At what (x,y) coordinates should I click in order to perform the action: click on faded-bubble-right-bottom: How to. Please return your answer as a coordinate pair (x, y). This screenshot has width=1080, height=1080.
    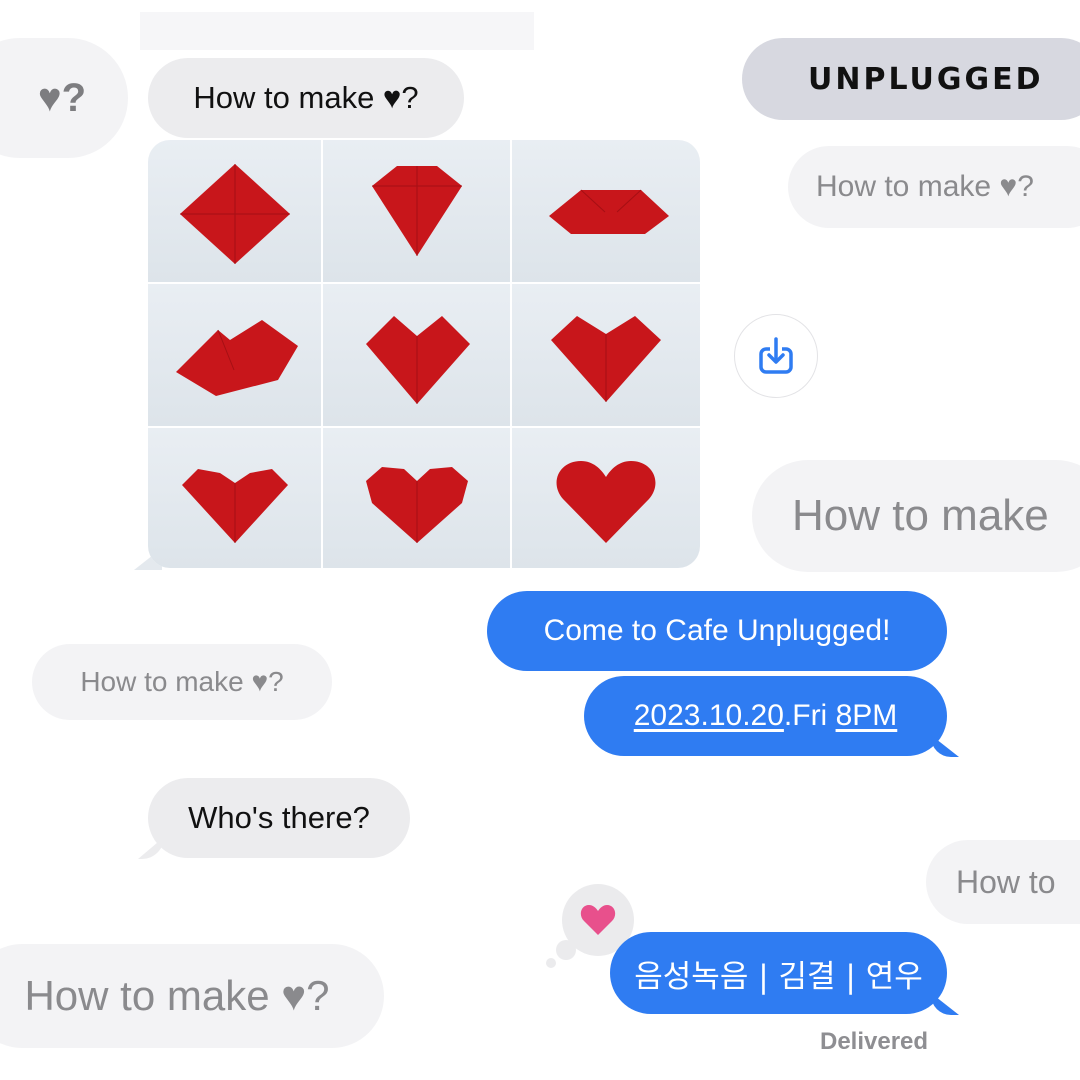
    Looking at the image, I should click on (1003, 882).